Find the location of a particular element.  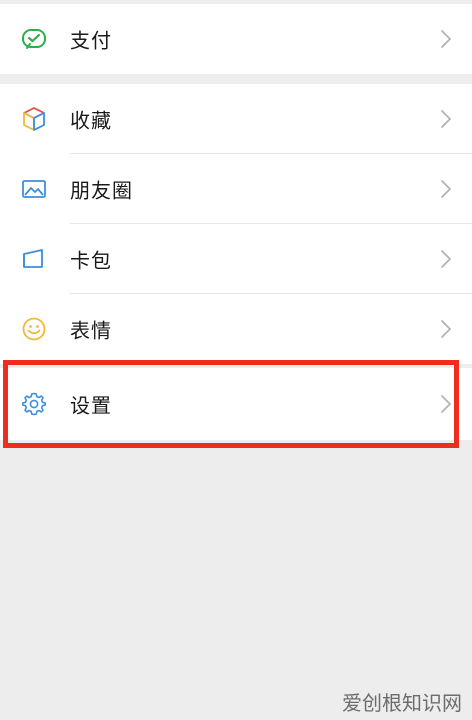

menu-item-card-wallet: 卡包 is located at coordinates (236, 259).